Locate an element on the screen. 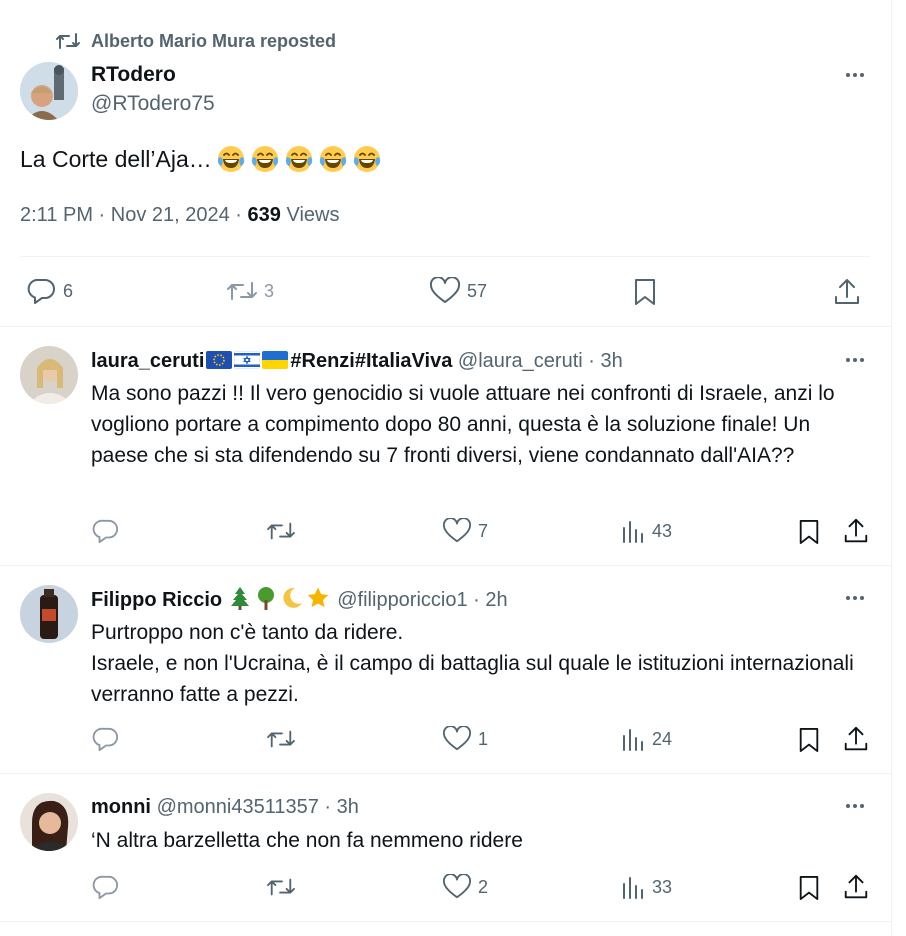  like-button: 1 is located at coordinates (465, 739).